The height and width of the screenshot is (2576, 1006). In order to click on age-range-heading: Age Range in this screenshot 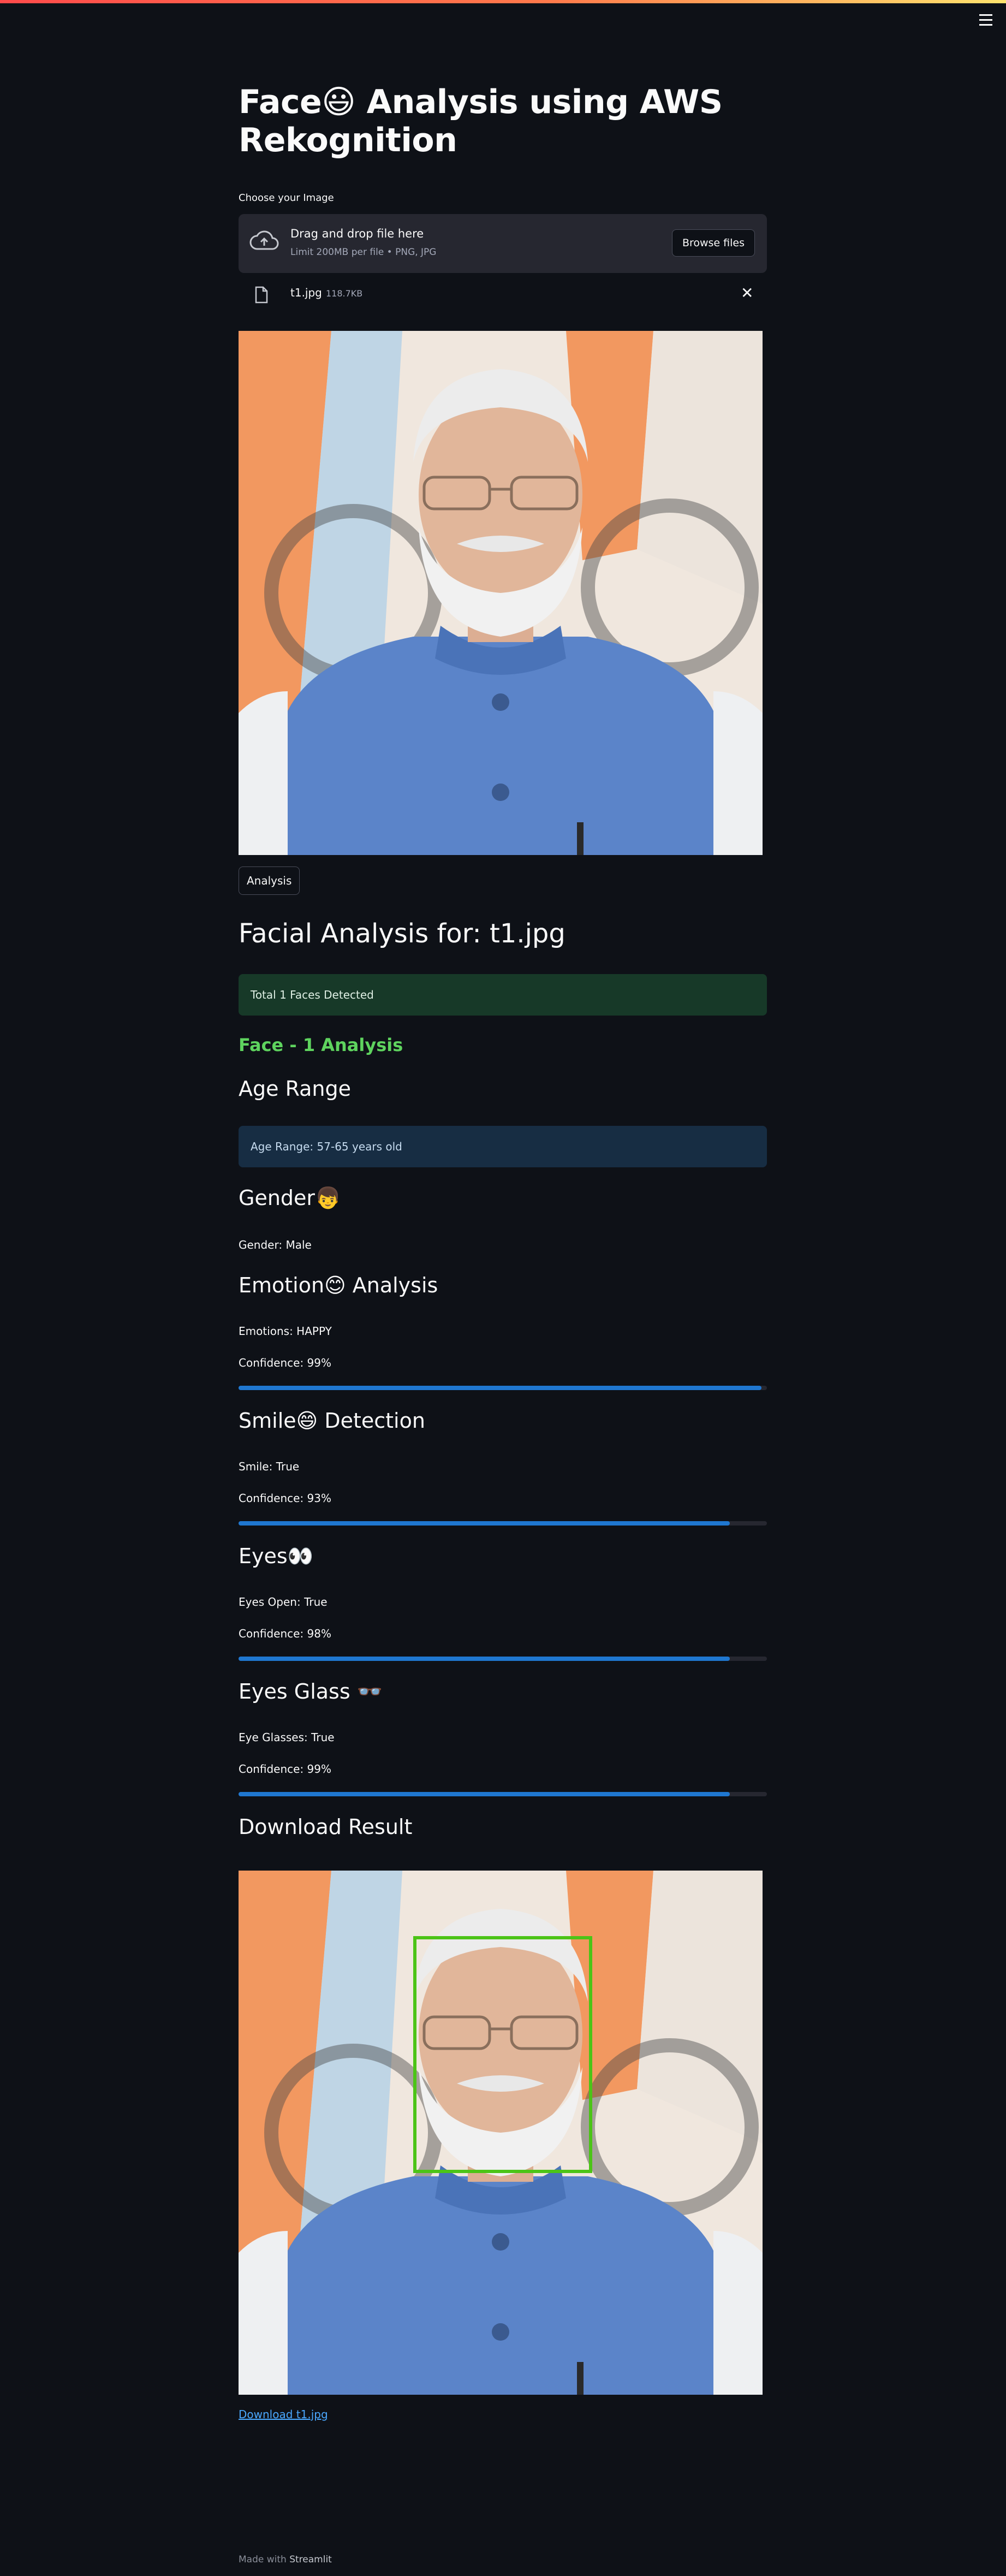, I will do `click(295, 1089)`.